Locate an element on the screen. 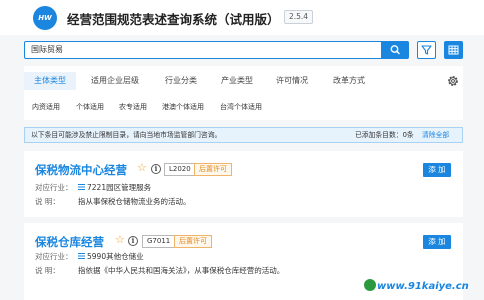 Image resolution: width=484 pixels, height=300 pixels. search-button is located at coordinates (395, 50).